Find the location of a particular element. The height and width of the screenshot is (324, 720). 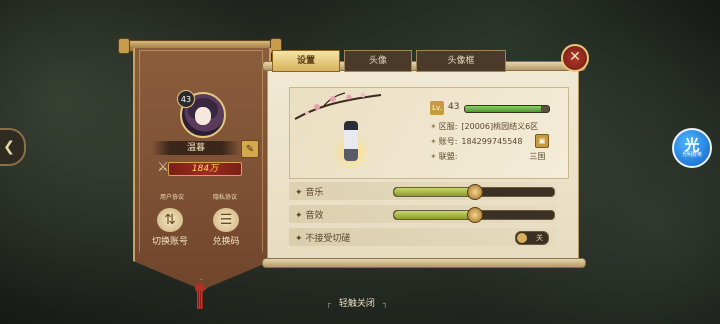

sfx-slider is located at coordinates (474, 215).